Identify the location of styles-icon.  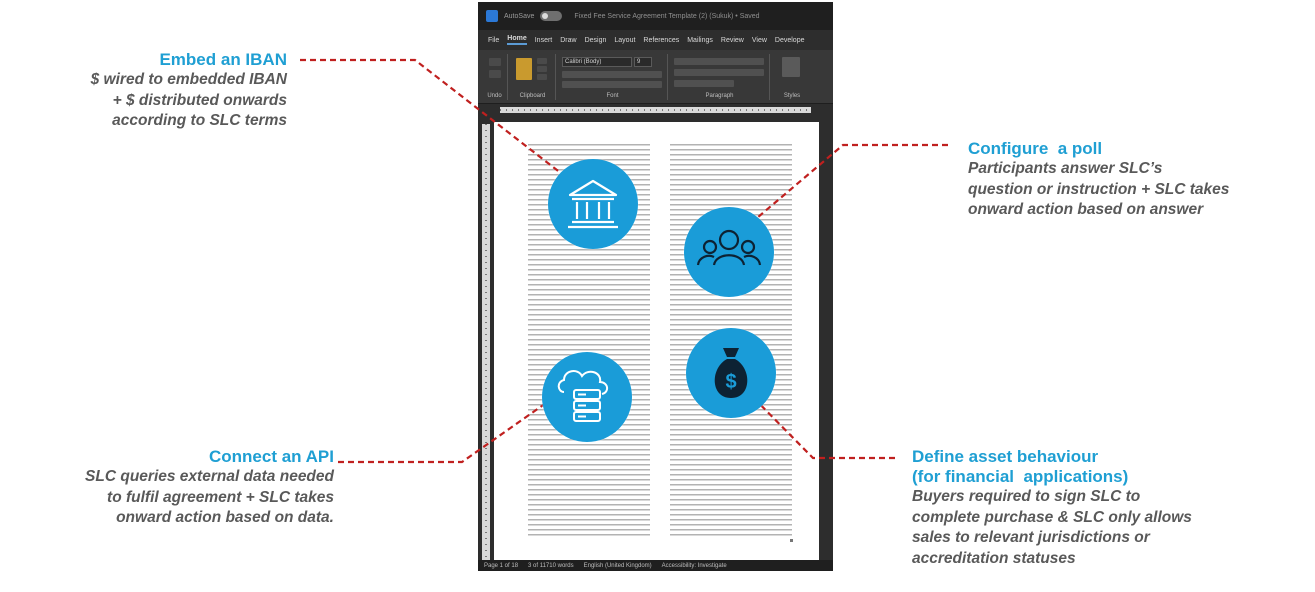
(791, 67).